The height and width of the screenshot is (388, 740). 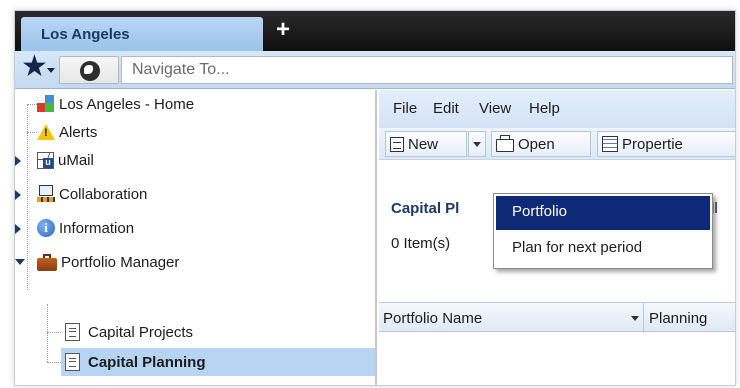 I want to click on mail-icon, so click(x=45, y=160).